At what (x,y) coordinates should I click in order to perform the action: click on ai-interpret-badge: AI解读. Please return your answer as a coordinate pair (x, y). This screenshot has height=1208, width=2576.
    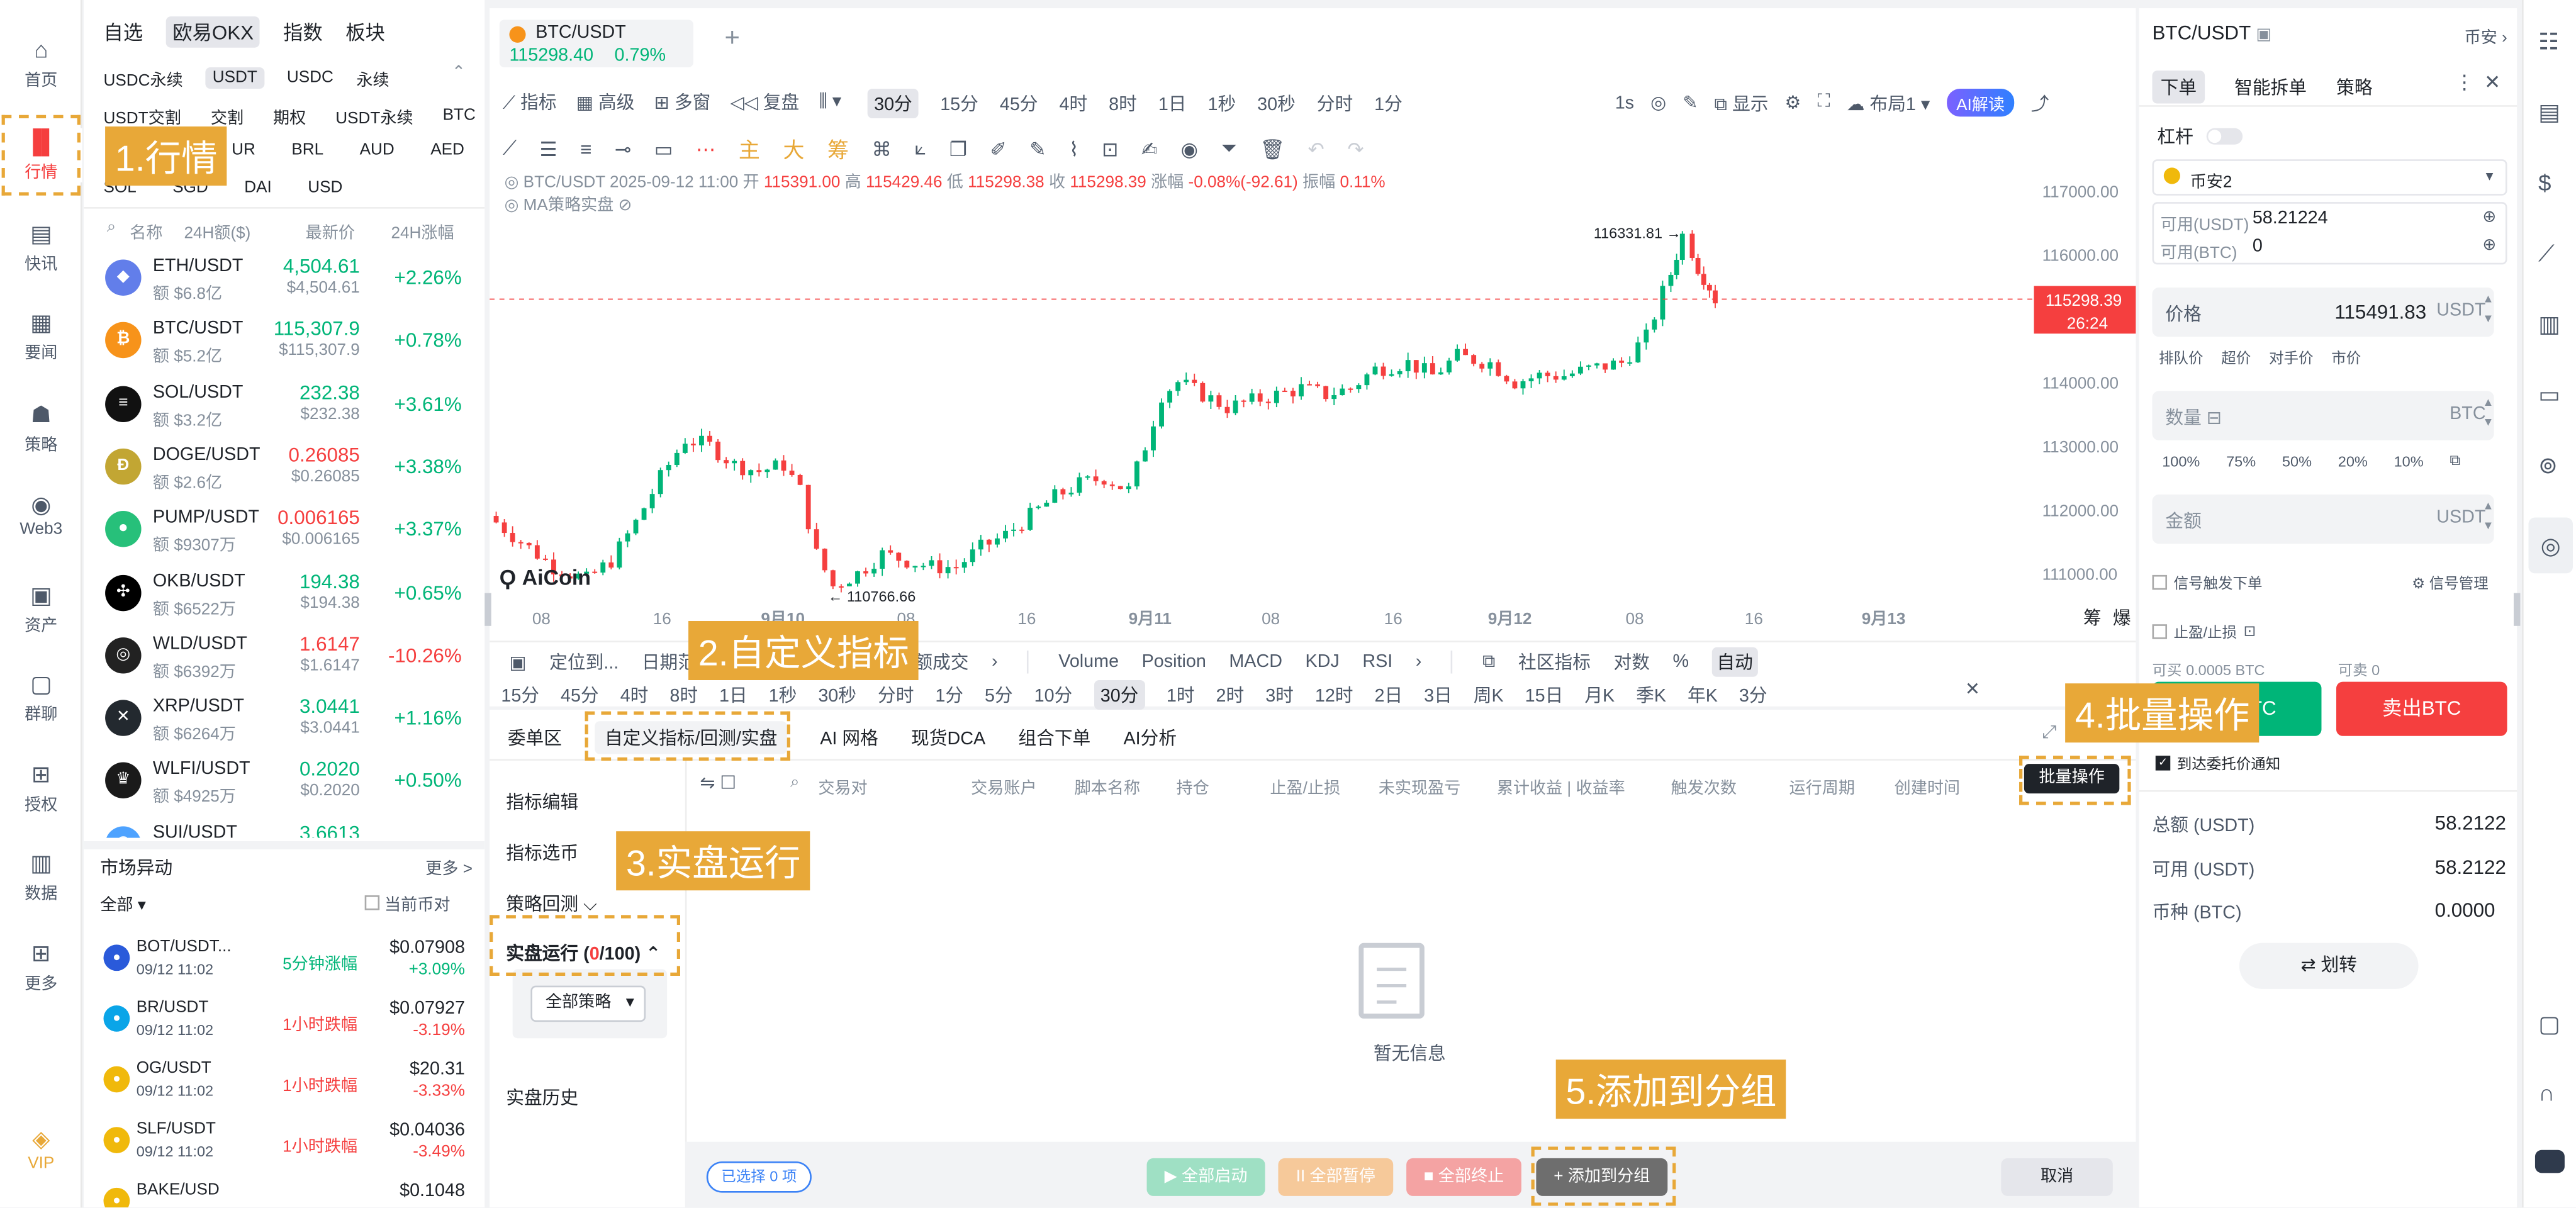
    Looking at the image, I should click on (1980, 102).